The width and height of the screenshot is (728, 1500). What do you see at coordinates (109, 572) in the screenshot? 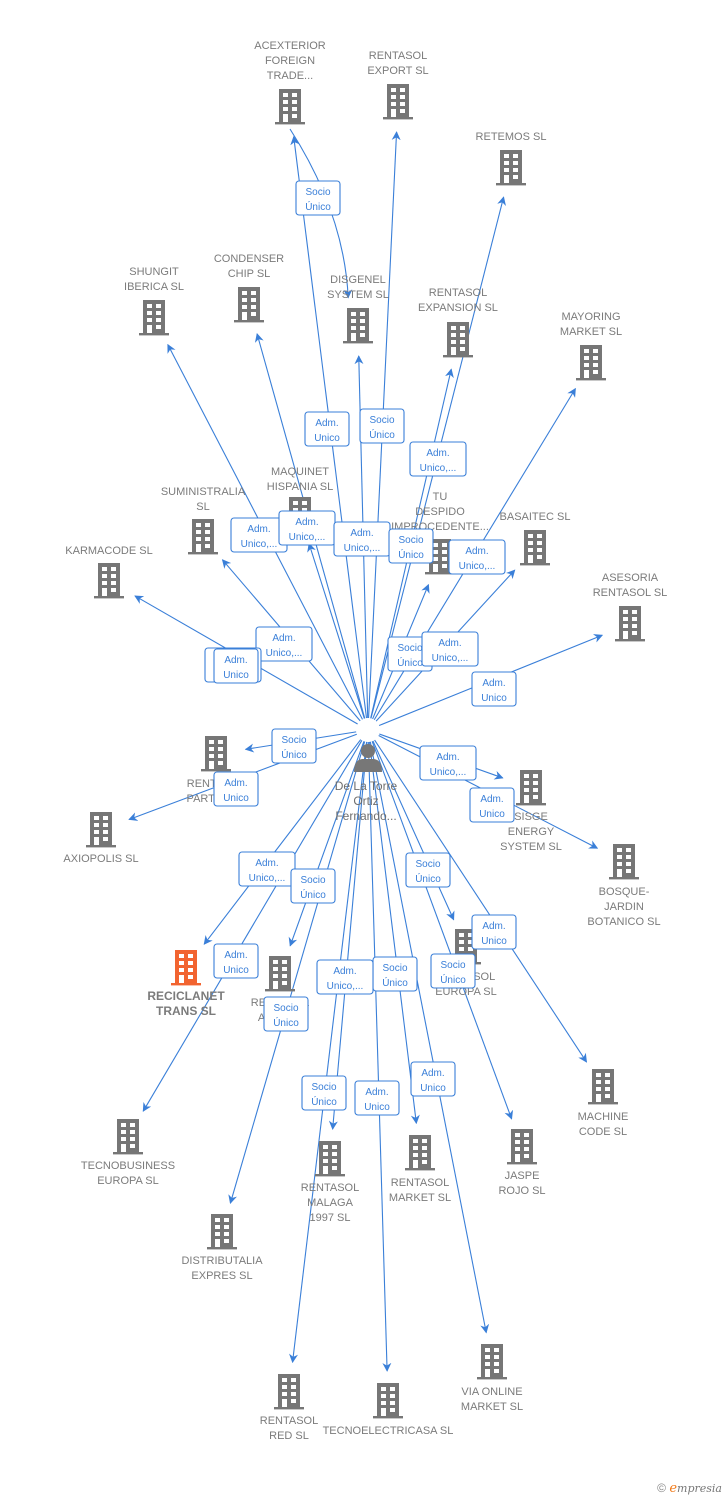
I see `company-node-karmacode: KARMACODE SL` at bounding box center [109, 572].